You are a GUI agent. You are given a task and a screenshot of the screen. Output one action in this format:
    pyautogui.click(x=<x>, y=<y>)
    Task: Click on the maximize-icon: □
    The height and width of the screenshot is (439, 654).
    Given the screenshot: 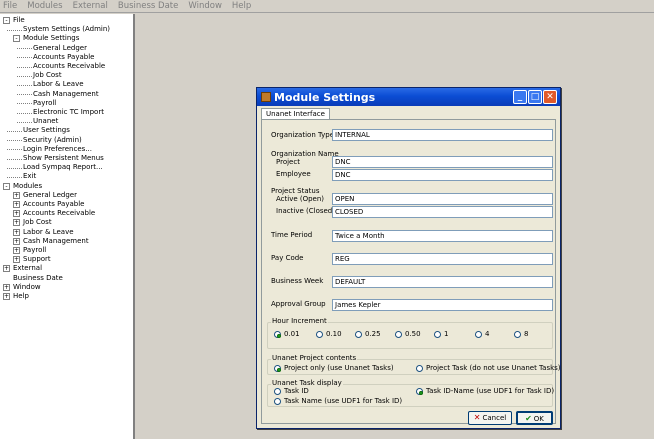 What is the action you would take?
    pyautogui.click(x=535, y=97)
    